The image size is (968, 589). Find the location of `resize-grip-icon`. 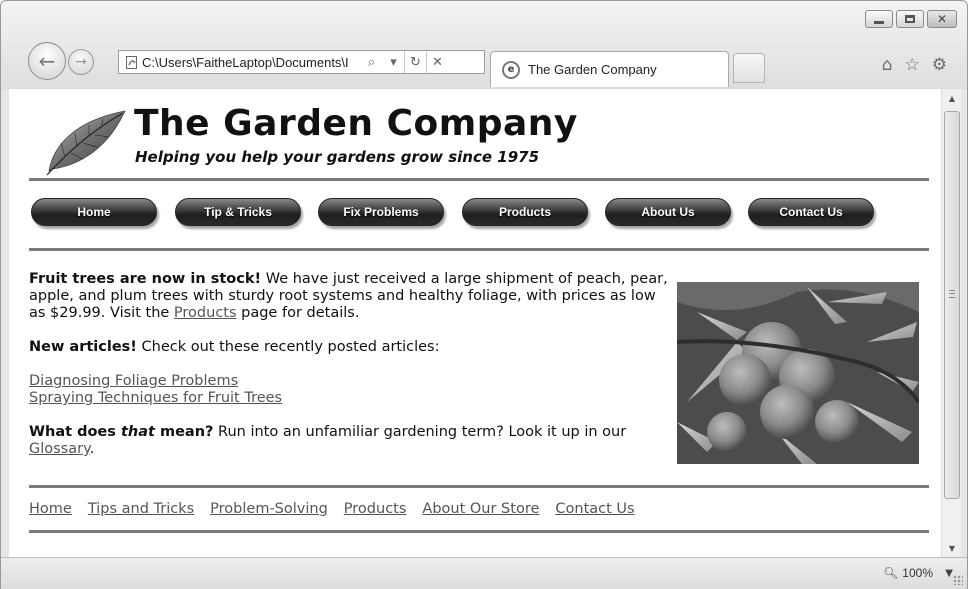

resize-grip-icon is located at coordinates (958, 580).